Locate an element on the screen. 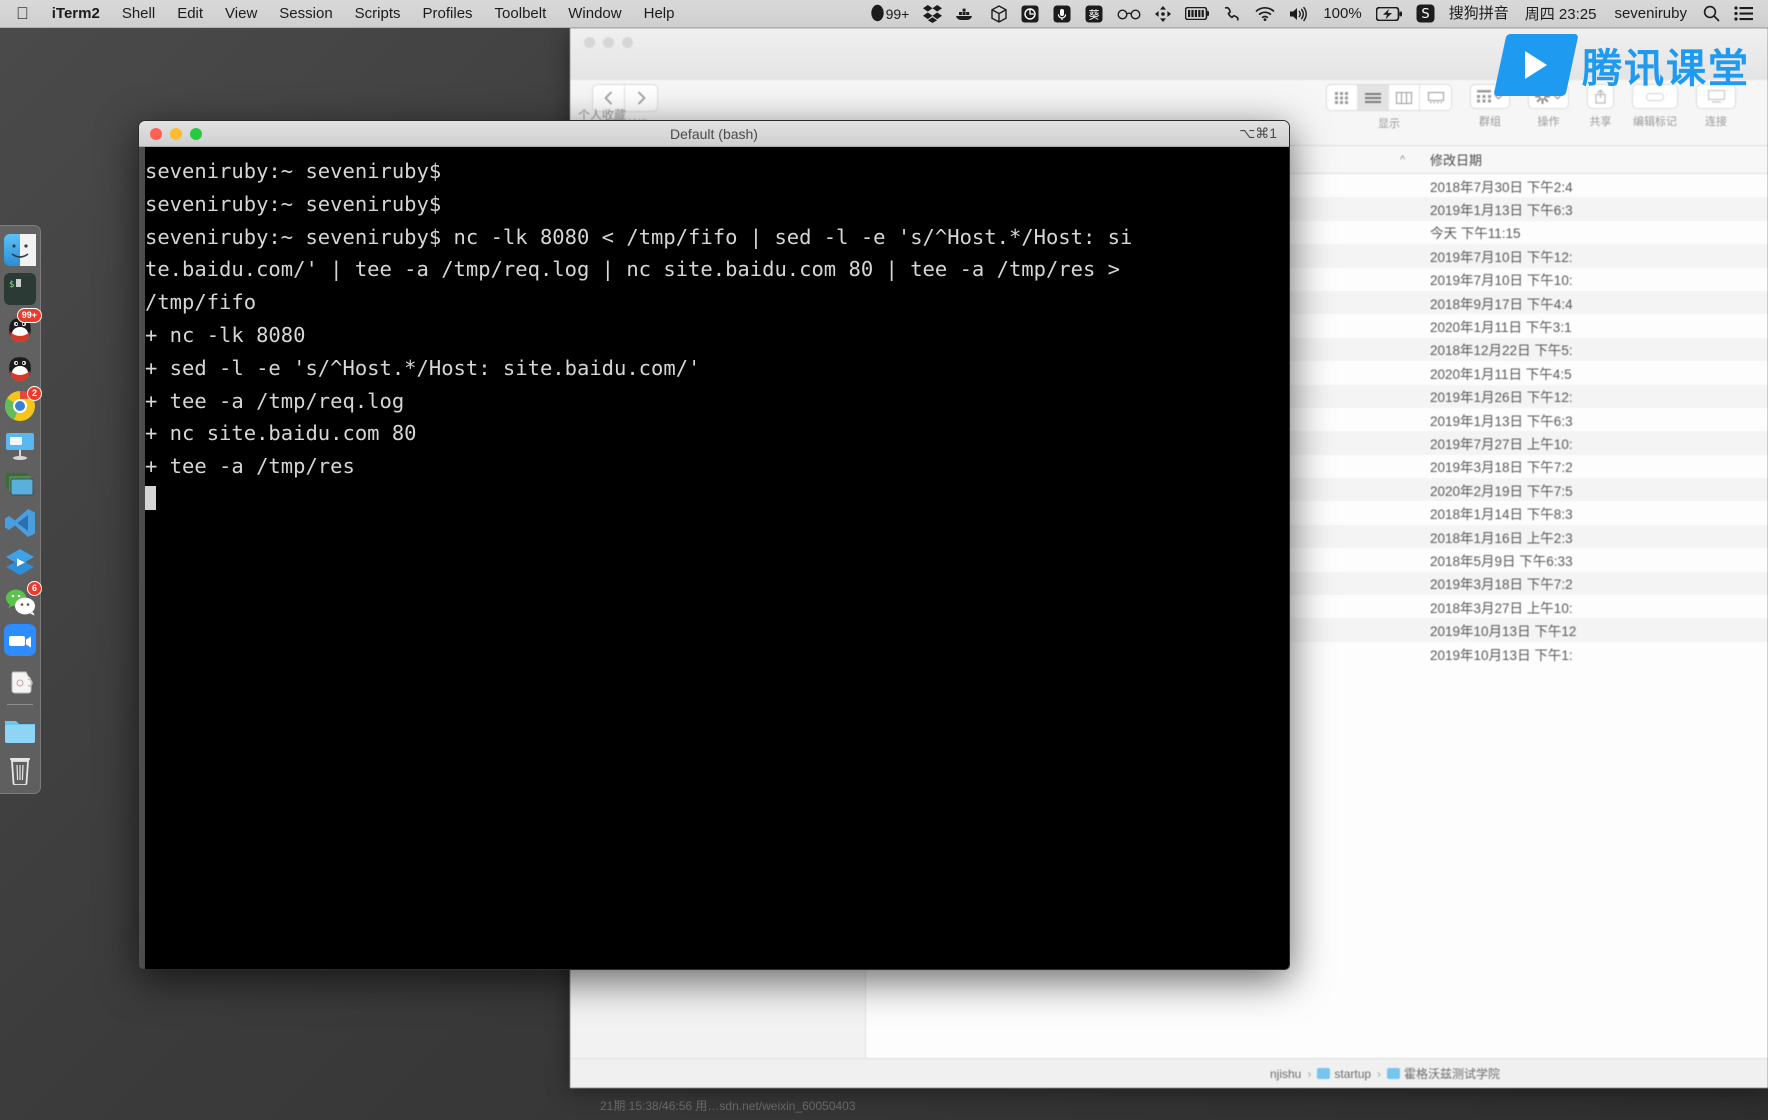 The height and width of the screenshot is (1120, 1768). finder-view-group: 显示 is located at coordinates (1389, 107).